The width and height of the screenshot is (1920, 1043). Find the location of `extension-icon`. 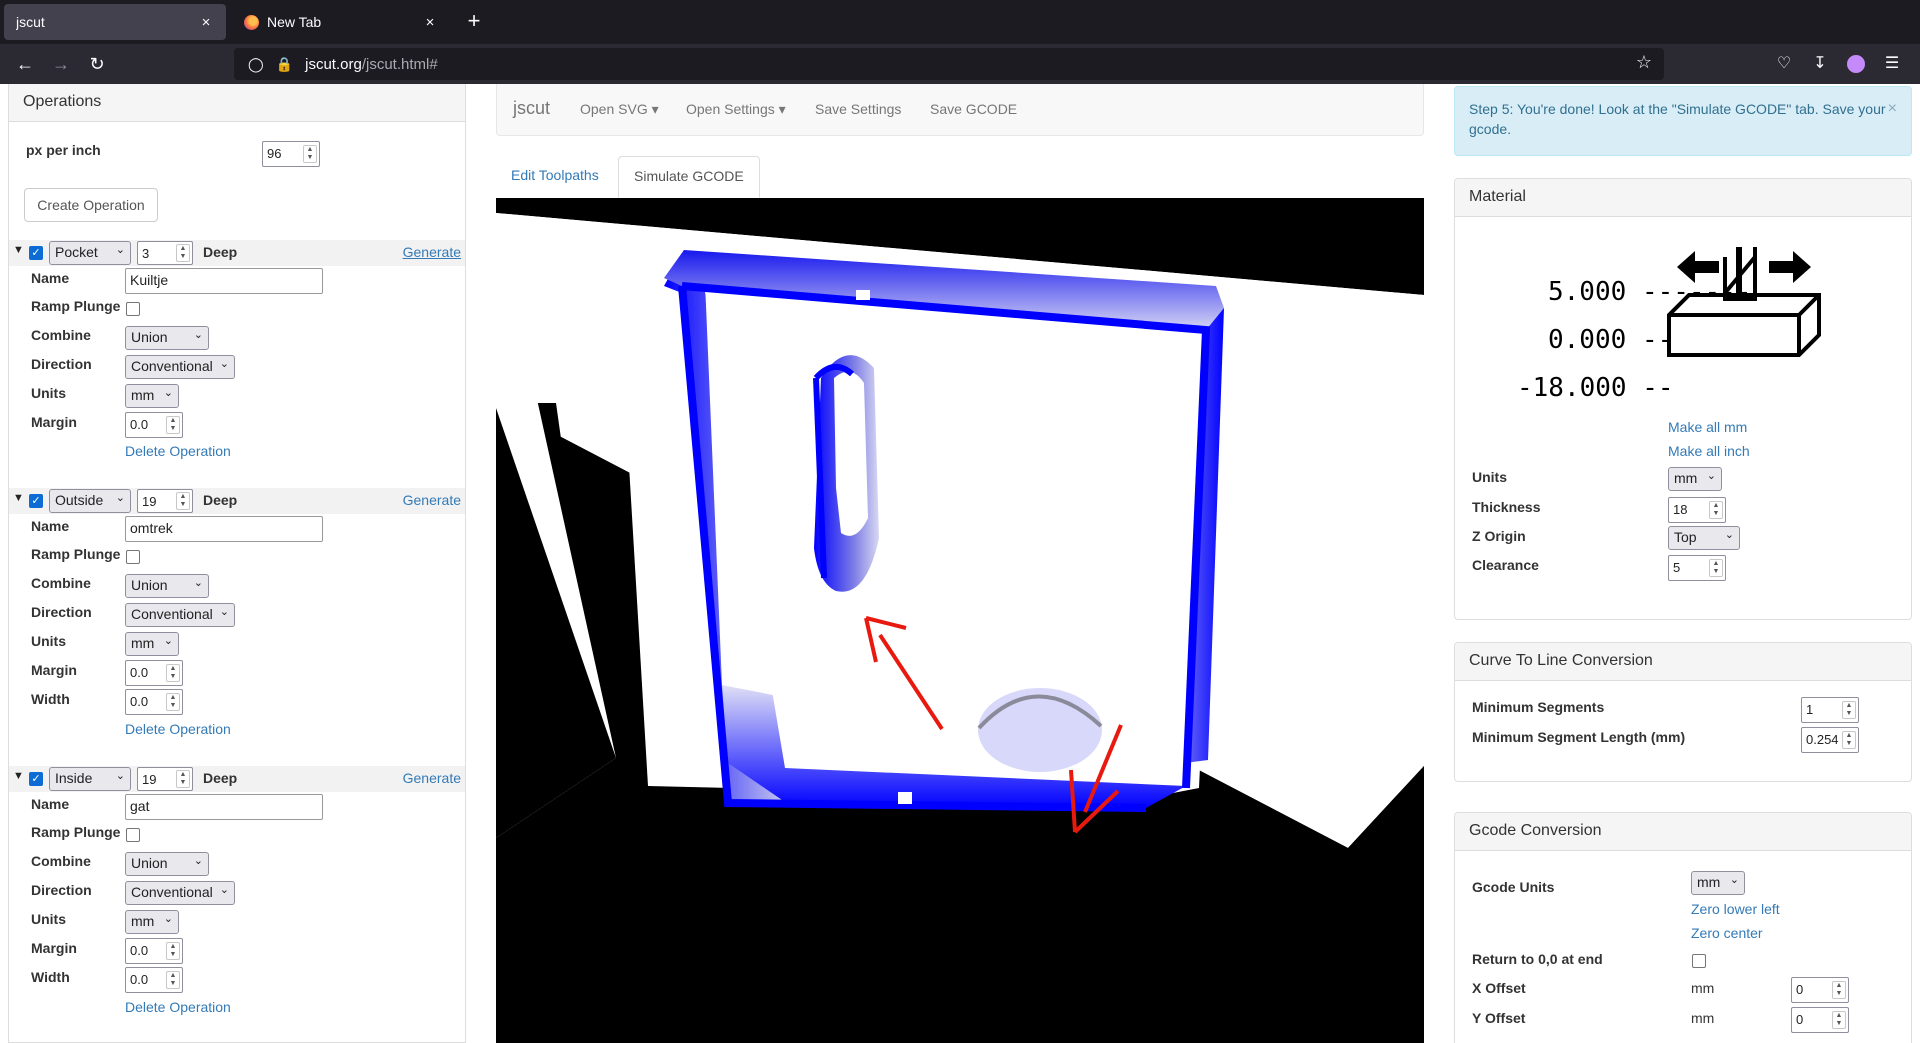

extension-icon is located at coordinates (1856, 64).